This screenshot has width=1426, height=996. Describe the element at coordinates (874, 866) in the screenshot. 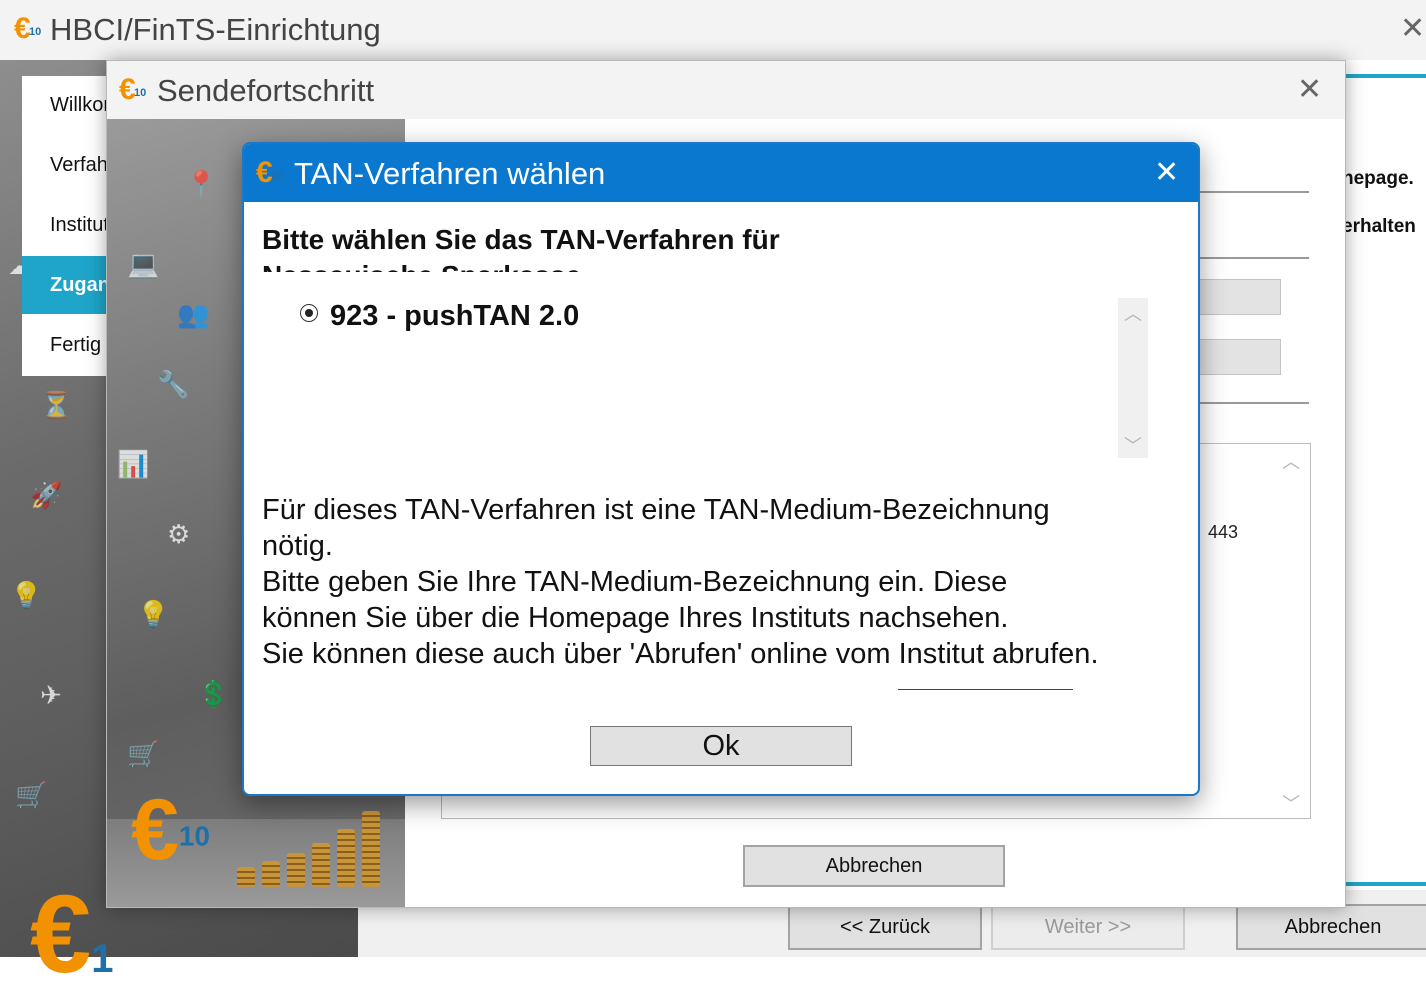

I see `send-cancel-button: Abbrechen` at that location.